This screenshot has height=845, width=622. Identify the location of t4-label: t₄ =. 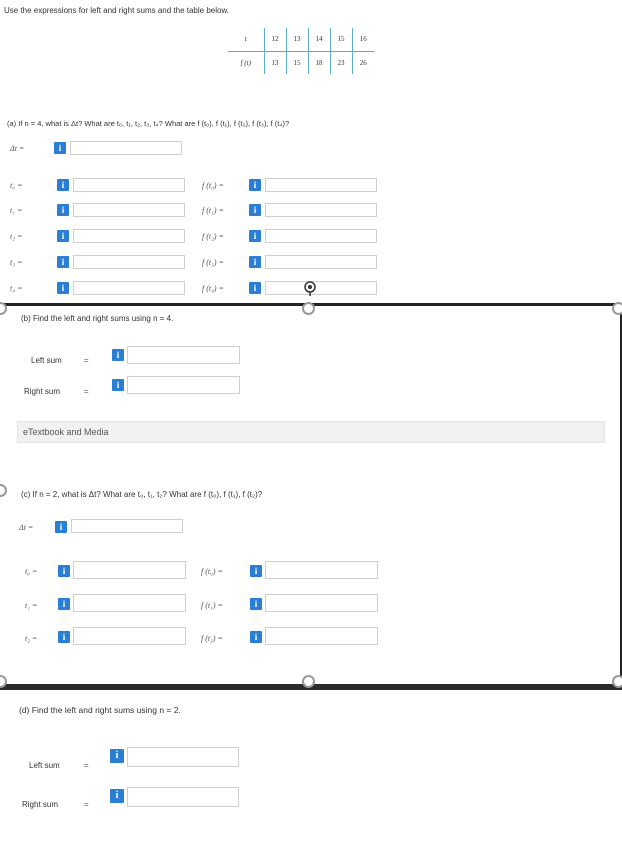
(16, 288).